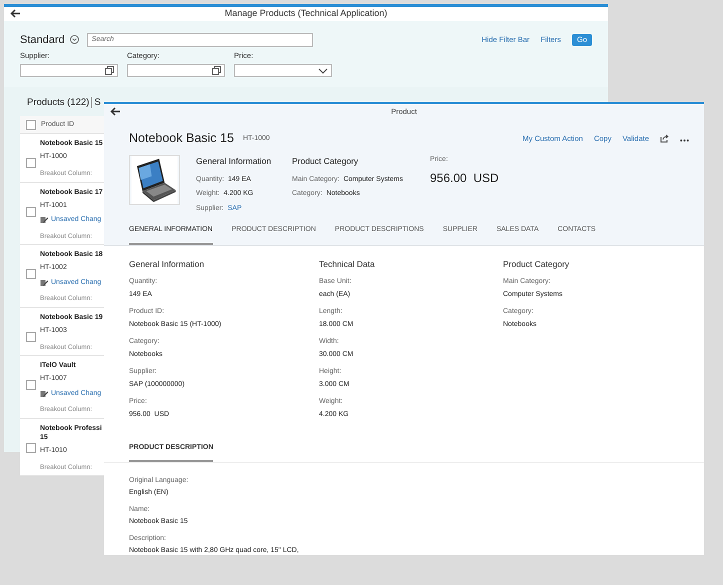 This screenshot has width=723, height=585. Describe the element at coordinates (167, 264) in the screenshot. I see `section-title: General Information` at that location.